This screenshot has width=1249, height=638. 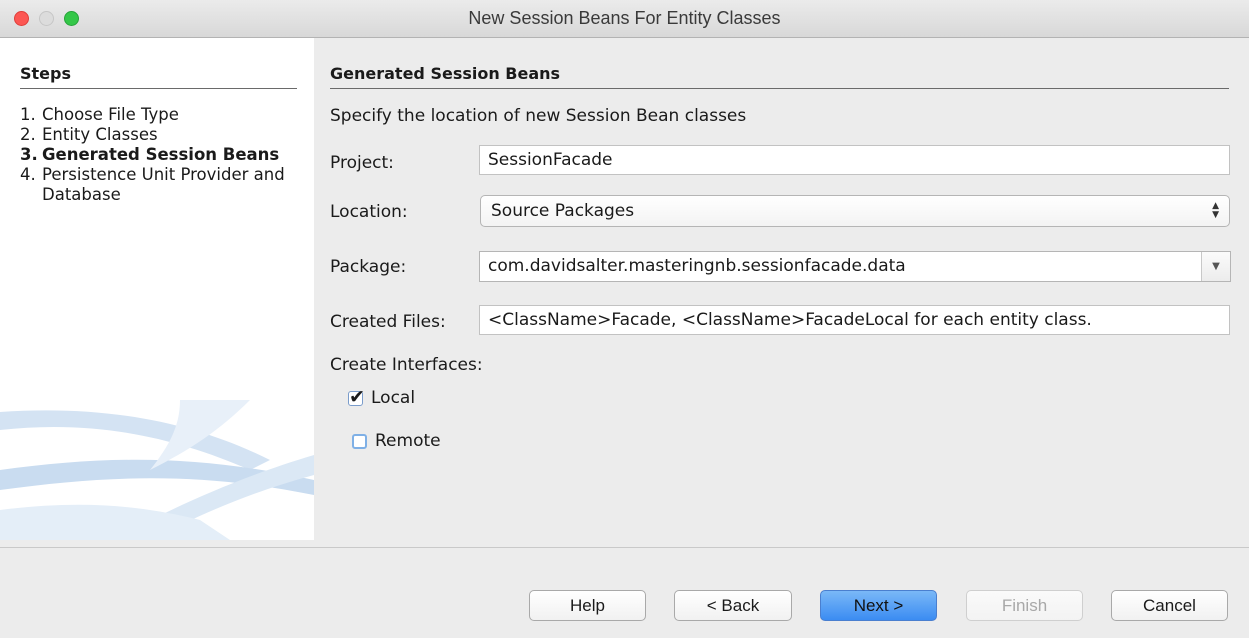 I want to click on step-item: 1. Choose File Type, so click(x=160, y=115).